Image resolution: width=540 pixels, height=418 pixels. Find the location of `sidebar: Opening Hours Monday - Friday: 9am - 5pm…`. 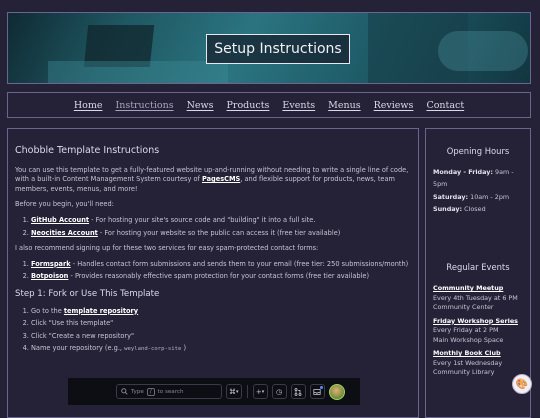

sidebar: Opening Hours Monday - Friday: 9am - 5pm… is located at coordinates (478, 273).